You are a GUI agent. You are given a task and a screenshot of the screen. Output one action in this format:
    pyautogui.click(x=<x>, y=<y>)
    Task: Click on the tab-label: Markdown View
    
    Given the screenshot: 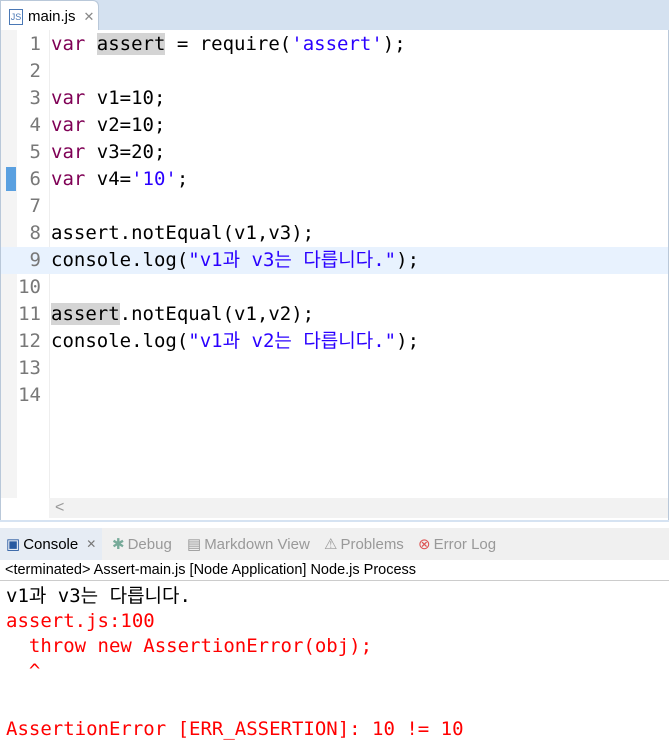 What is the action you would take?
    pyautogui.click(x=257, y=544)
    